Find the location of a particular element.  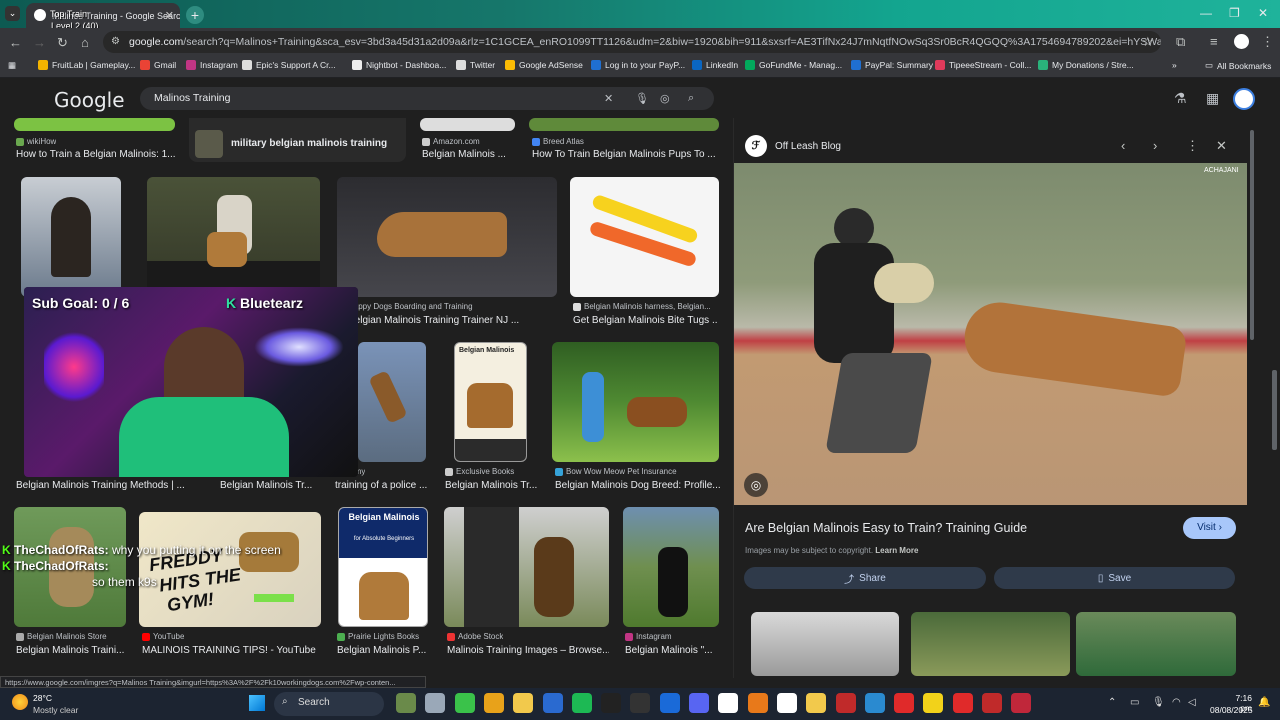

site-info-icon: ⚙ is located at coordinates (115, 41).